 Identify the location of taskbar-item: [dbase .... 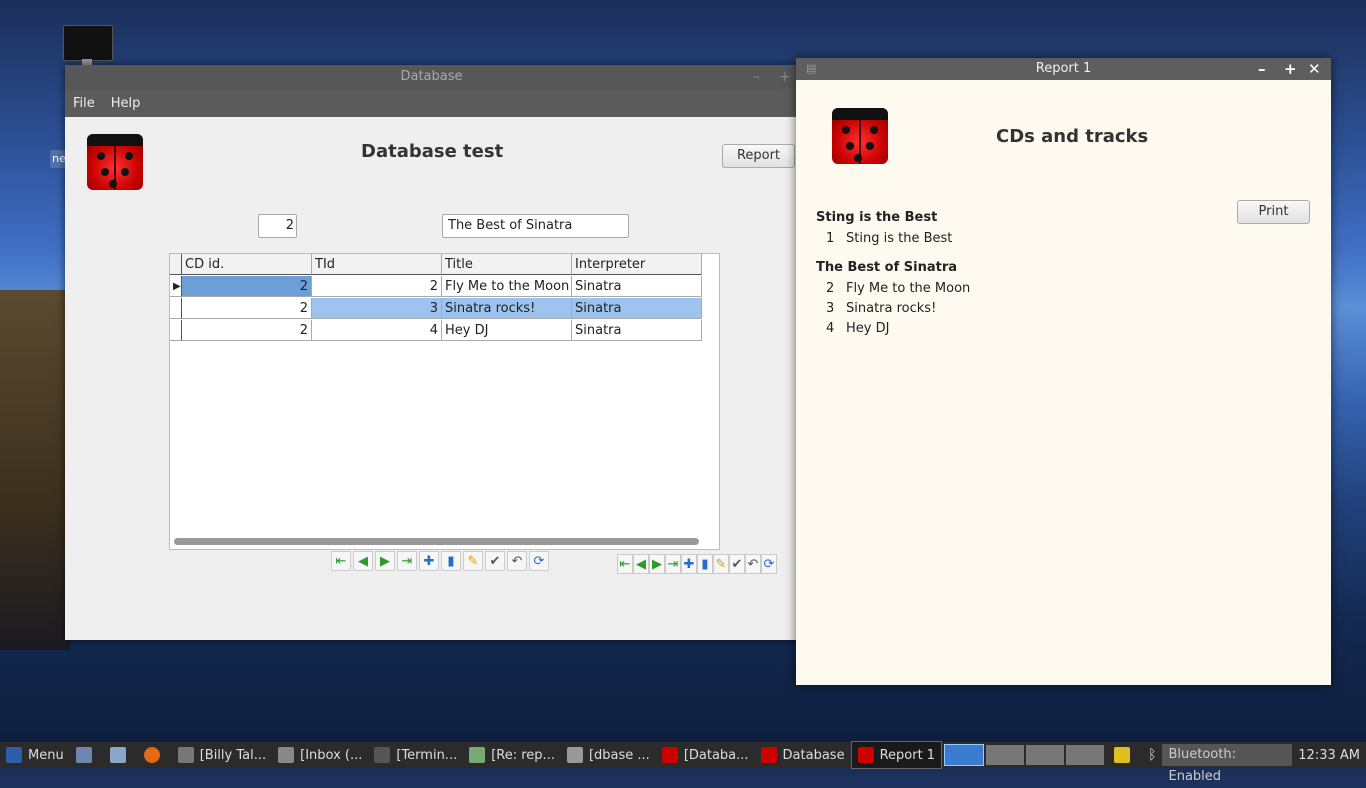
(608, 755).